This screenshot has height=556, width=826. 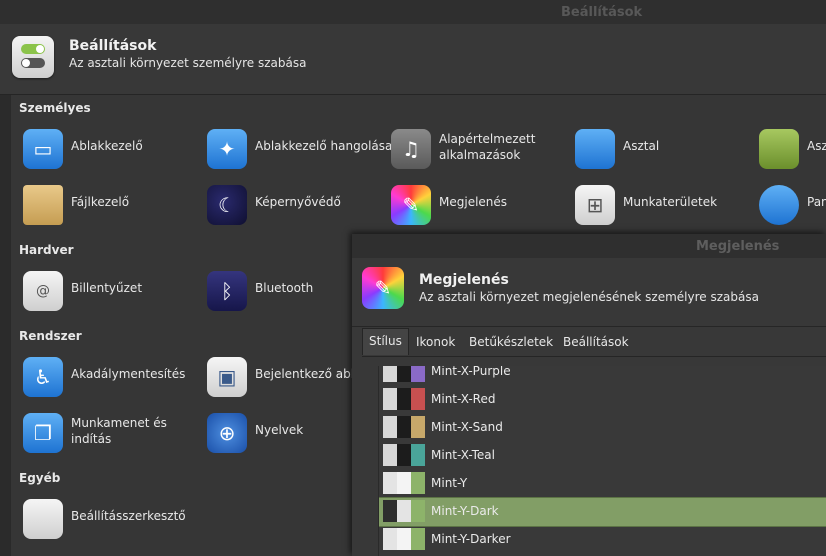 What do you see at coordinates (50, 336) in the screenshot?
I see `section-system: Rendszer` at bounding box center [50, 336].